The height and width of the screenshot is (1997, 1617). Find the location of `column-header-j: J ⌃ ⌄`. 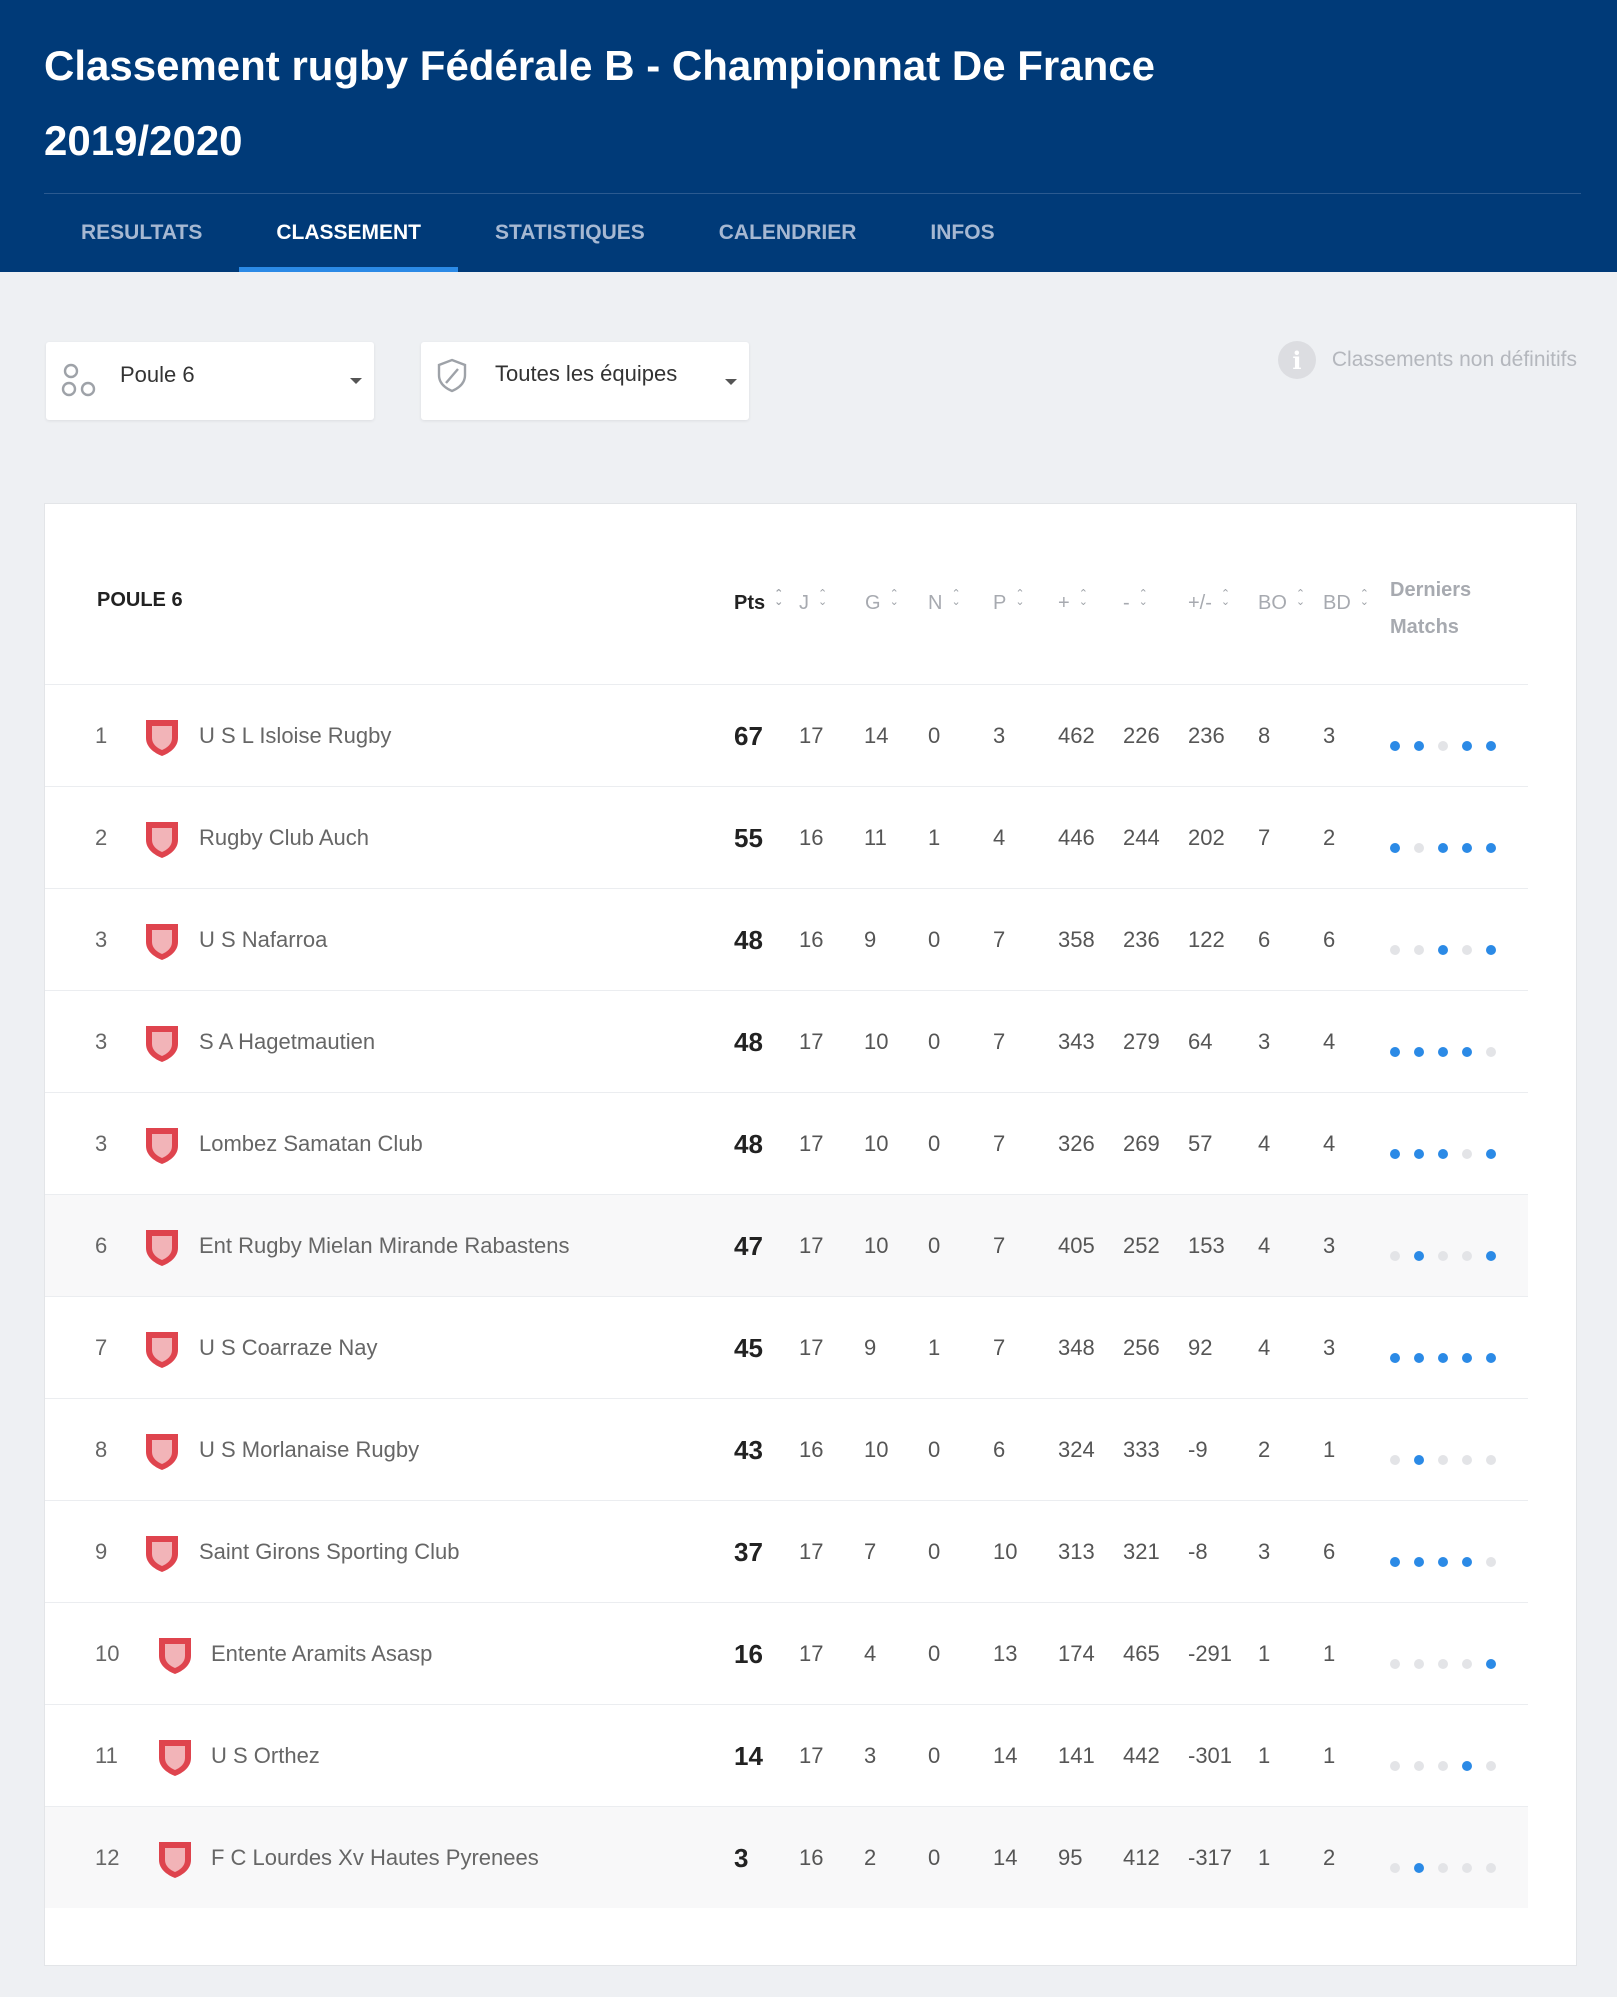

column-header-j: J ⌃ ⌄ is located at coordinates (813, 601).